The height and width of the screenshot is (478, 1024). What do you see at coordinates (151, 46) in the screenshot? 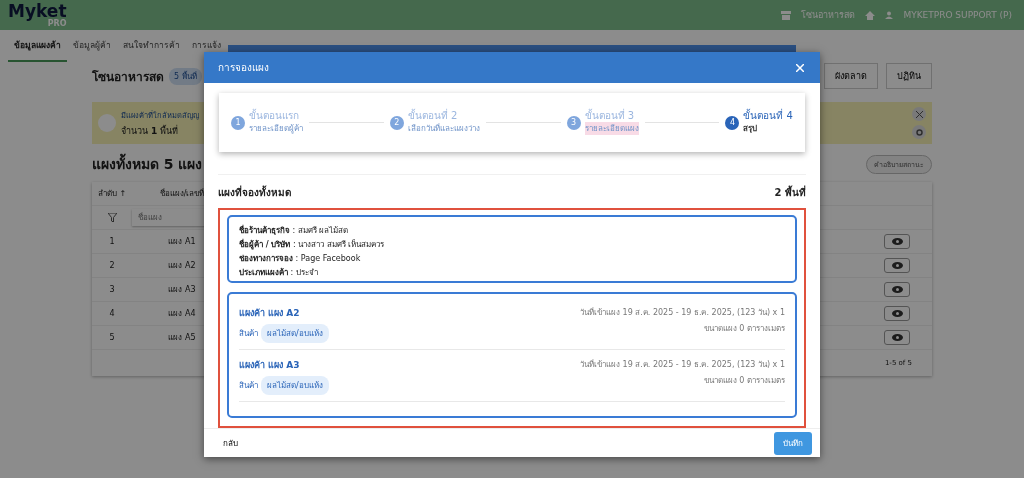
I see `nav-tab: สนใจทำการค้า` at bounding box center [151, 46].